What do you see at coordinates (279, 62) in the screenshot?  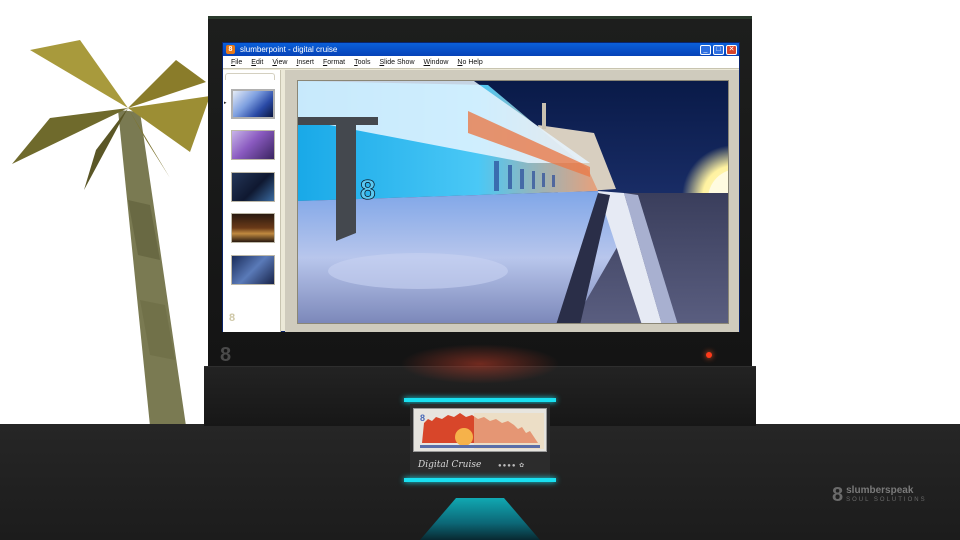 I see `menu-view: View` at bounding box center [279, 62].